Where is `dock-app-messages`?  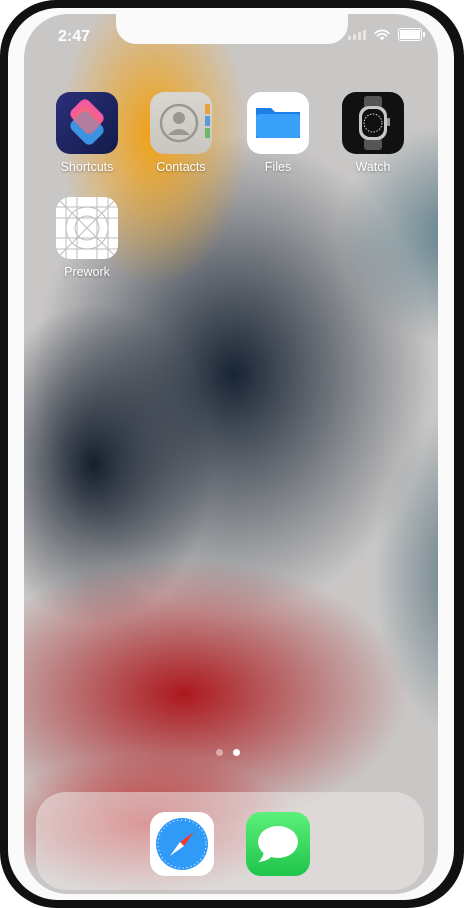 dock-app-messages is located at coordinates (278, 844).